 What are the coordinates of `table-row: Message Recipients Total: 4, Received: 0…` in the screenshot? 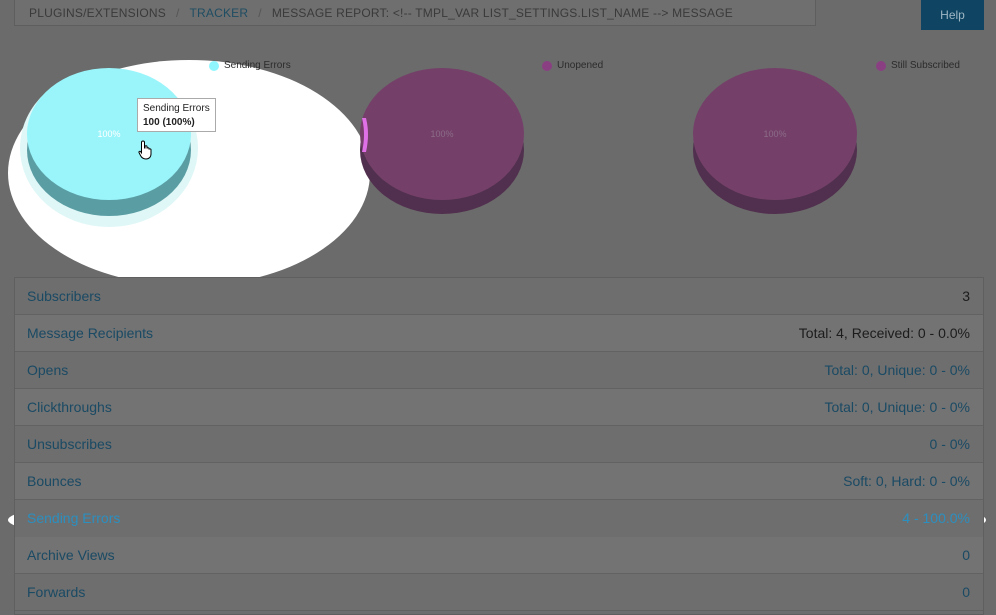 It's located at (499, 333).